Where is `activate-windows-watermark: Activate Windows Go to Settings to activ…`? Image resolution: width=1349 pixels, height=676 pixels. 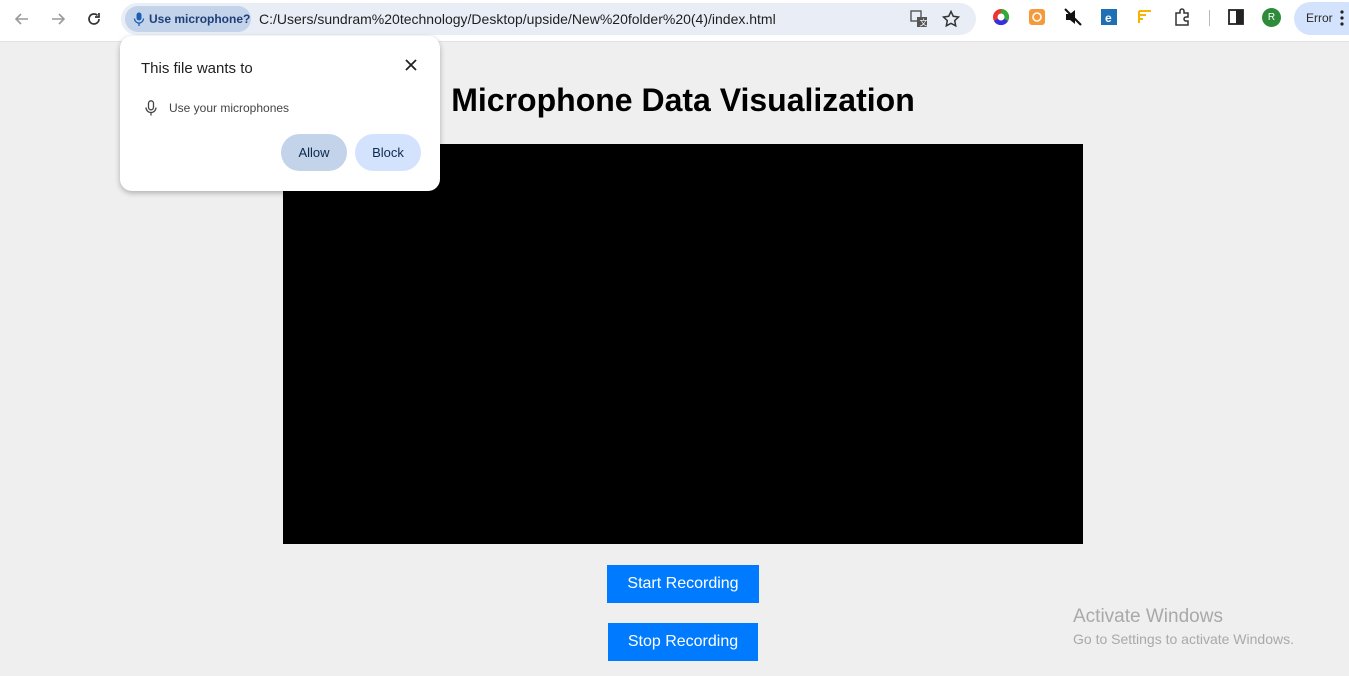 activate-windows-watermark: Activate Windows Go to Settings to activ… is located at coordinates (1183, 626).